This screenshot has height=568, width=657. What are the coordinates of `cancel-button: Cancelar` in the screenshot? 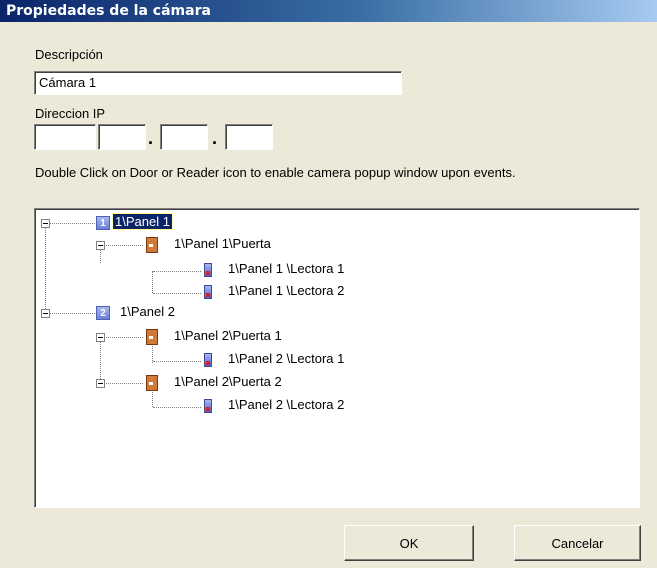 It's located at (577, 543).